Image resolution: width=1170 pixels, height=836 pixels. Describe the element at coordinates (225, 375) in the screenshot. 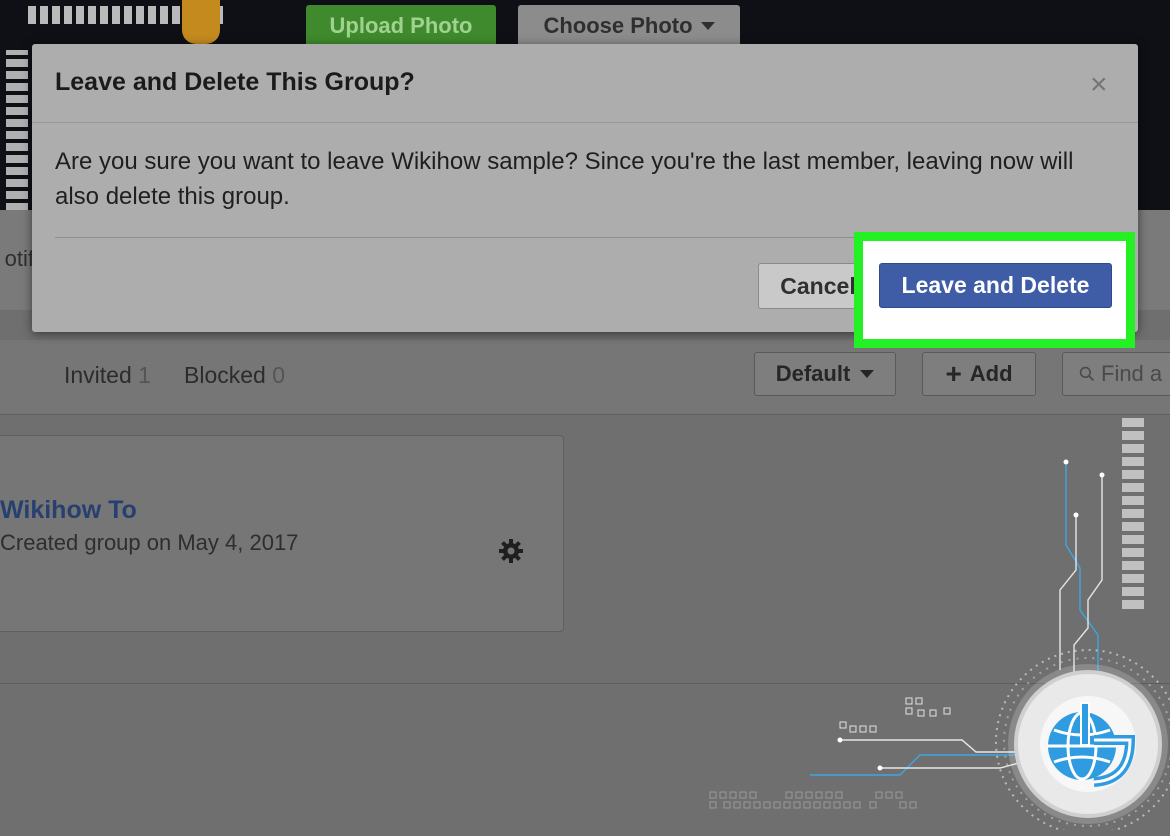

I see `tab-blocked-label: Blocked` at that location.